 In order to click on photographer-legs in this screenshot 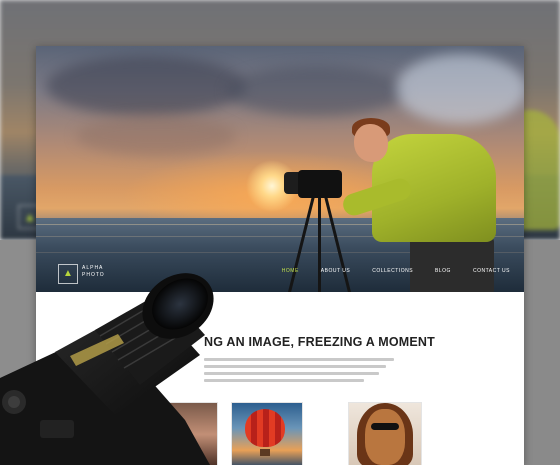, I will do `click(452, 264)`.